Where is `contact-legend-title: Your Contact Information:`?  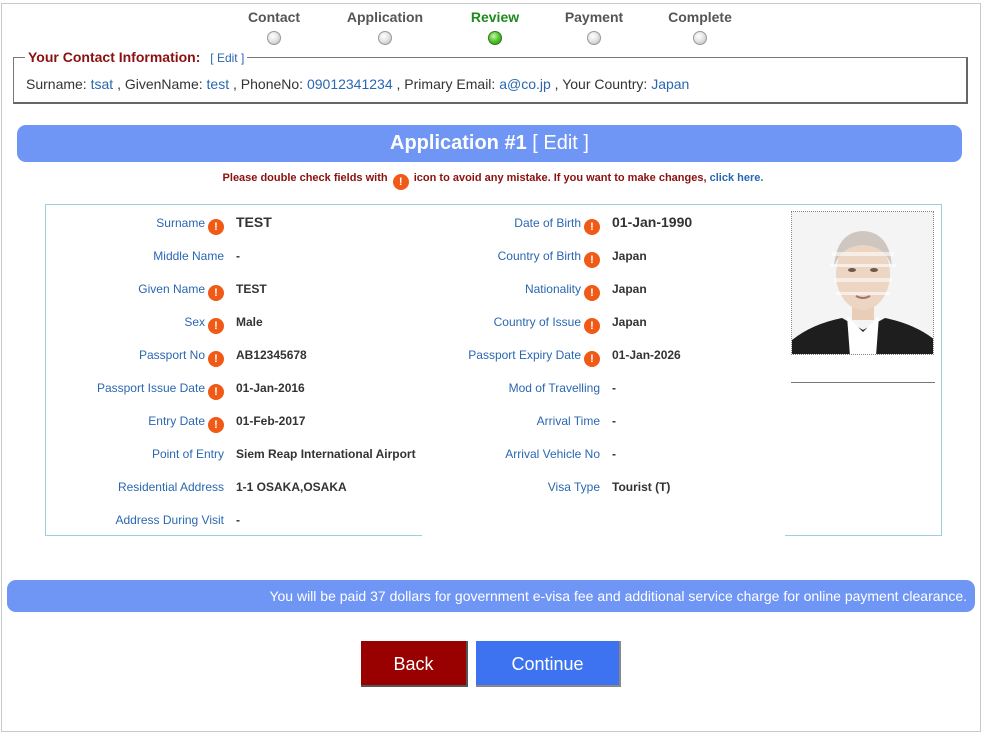
contact-legend-title: Your Contact Information: is located at coordinates (114, 57).